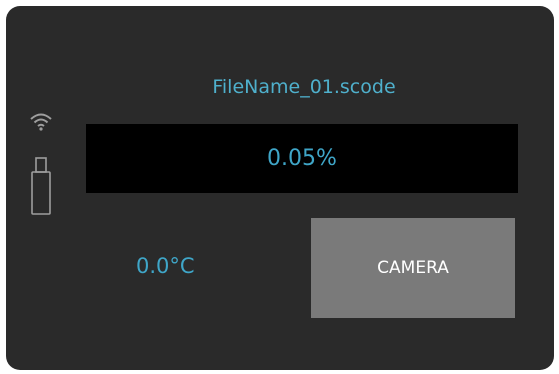 The image size is (559, 374). What do you see at coordinates (413, 268) in the screenshot?
I see `camera-button: CAMERA` at bounding box center [413, 268].